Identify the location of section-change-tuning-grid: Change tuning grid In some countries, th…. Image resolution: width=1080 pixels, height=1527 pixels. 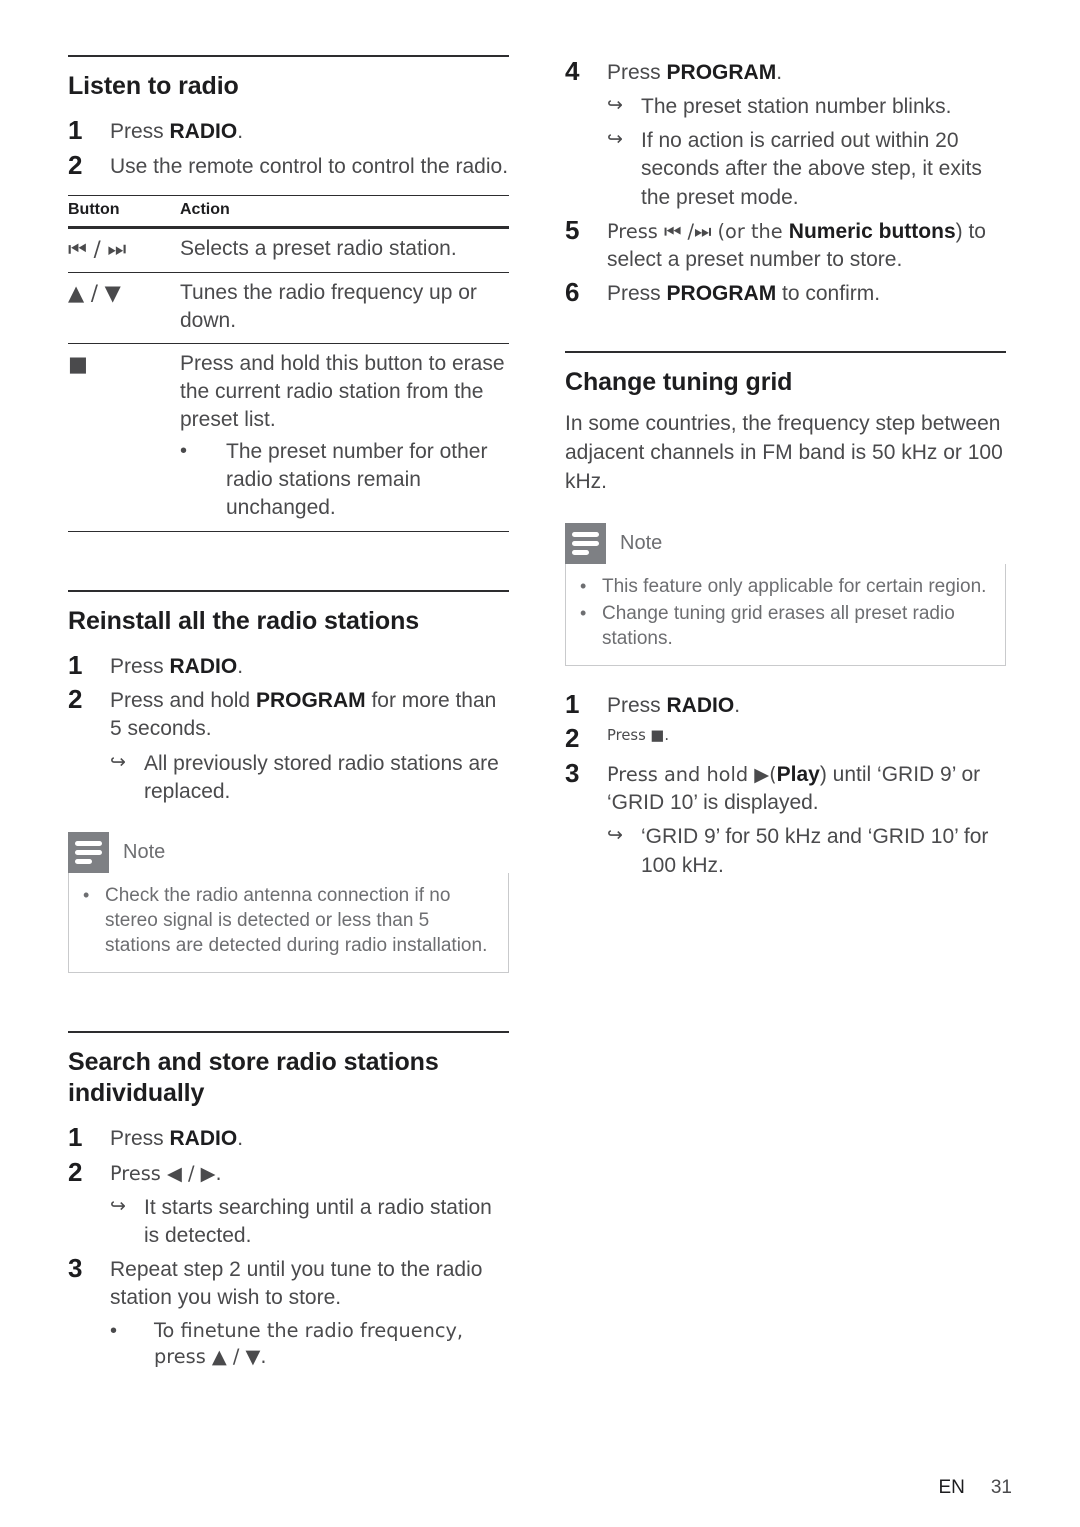
(785, 615).